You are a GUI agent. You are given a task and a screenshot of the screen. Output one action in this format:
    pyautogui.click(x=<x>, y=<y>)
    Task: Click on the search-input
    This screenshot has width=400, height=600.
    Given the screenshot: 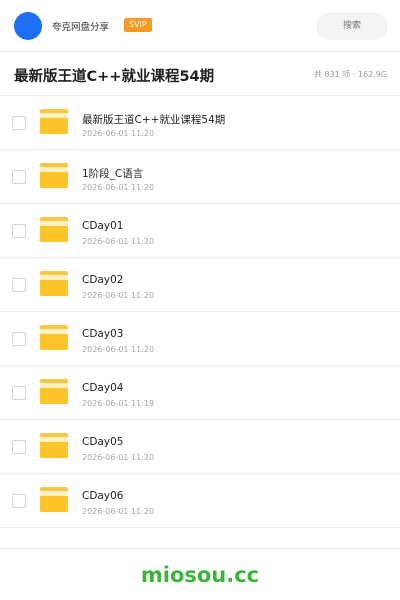 What is the action you would take?
    pyautogui.click(x=352, y=26)
    